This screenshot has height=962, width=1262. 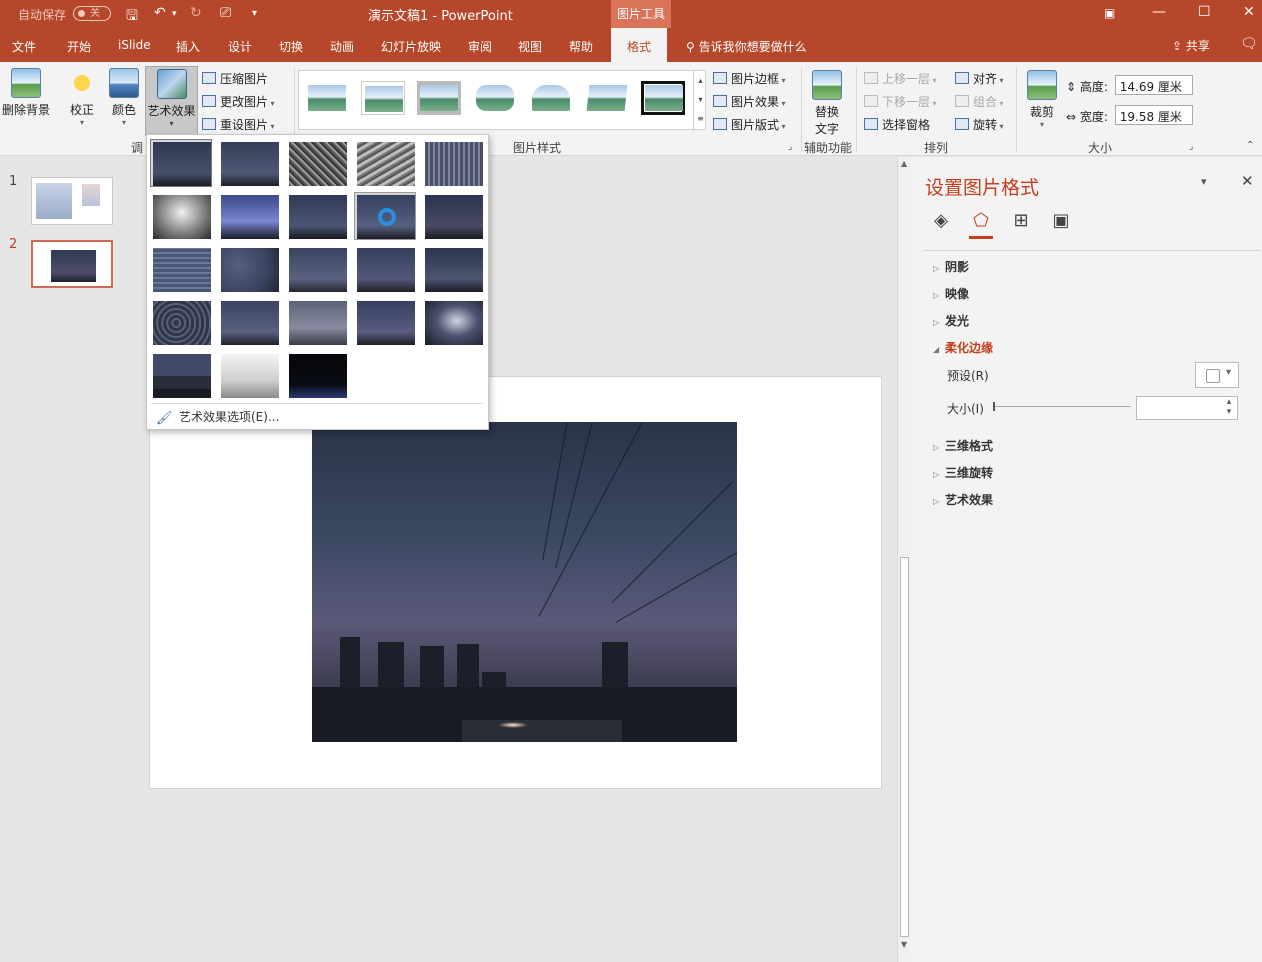 What do you see at coordinates (181, 375) in the screenshot?
I see `effect-cutout` at bounding box center [181, 375].